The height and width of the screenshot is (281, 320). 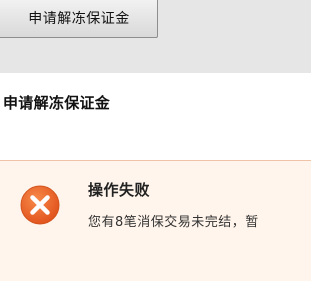 What do you see at coordinates (173, 222) in the screenshot?
I see `error-message: 您有8笔消保交易未完结，暂` at bounding box center [173, 222].